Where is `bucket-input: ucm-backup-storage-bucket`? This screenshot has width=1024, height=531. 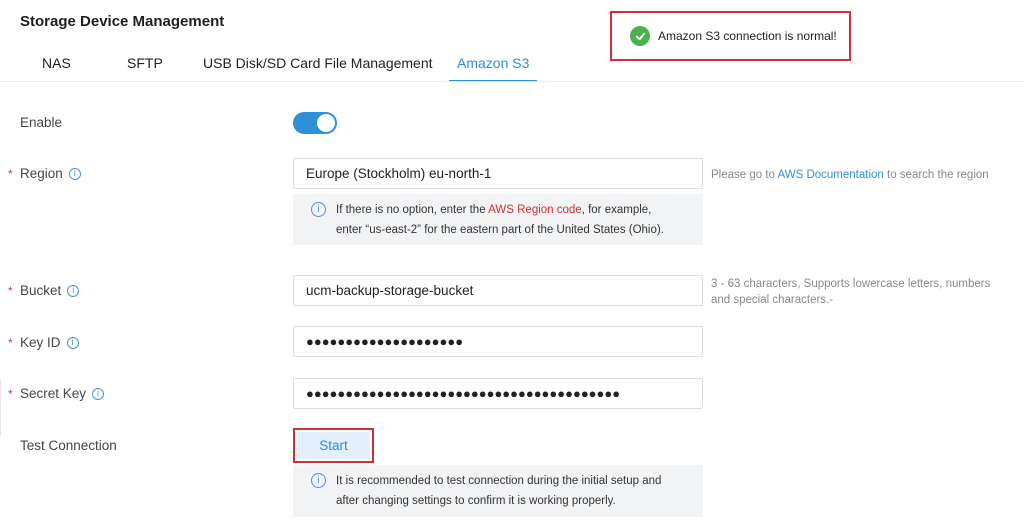
bucket-input: ucm-backup-storage-bucket is located at coordinates (498, 290).